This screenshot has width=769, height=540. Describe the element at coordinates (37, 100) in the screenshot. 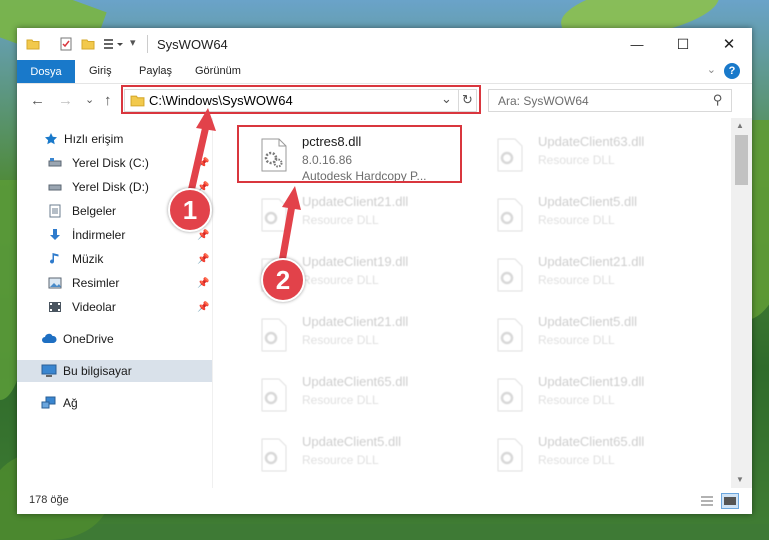

I see `back-button: ←` at that location.